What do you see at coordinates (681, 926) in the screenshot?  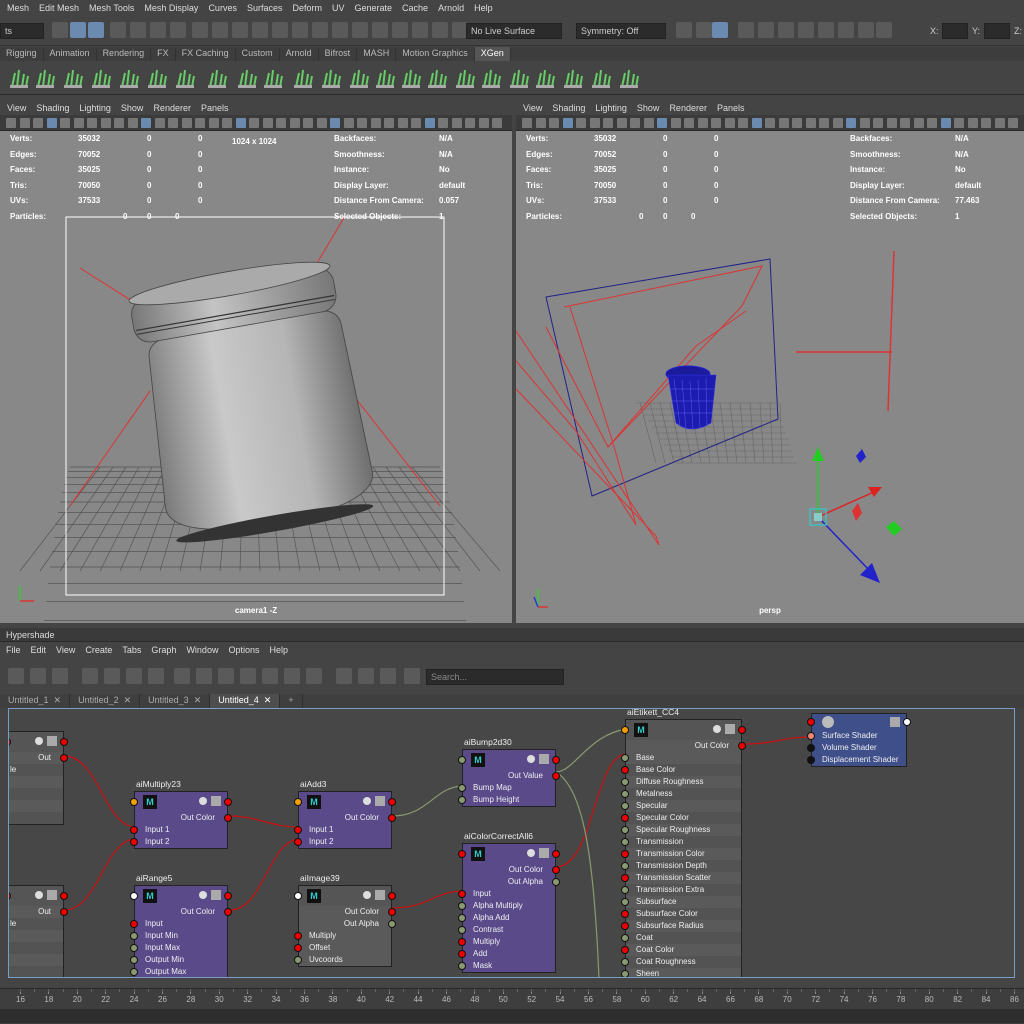 I see `node-input-row: Subsurface Radius` at bounding box center [681, 926].